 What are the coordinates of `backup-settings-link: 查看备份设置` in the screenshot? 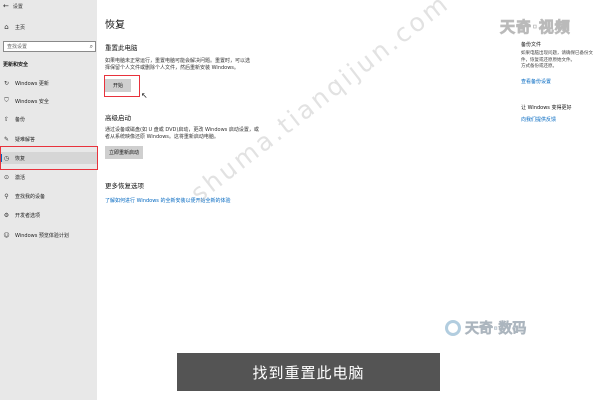 It's located at (536, 81).